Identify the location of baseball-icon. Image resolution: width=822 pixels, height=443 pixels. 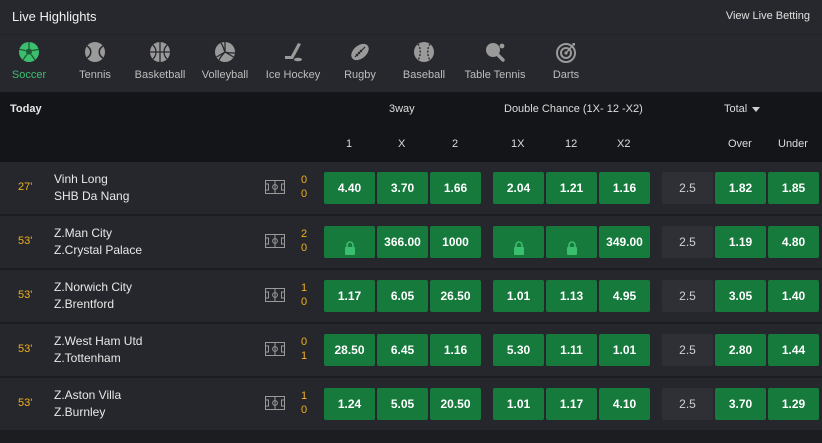
(424, 52).